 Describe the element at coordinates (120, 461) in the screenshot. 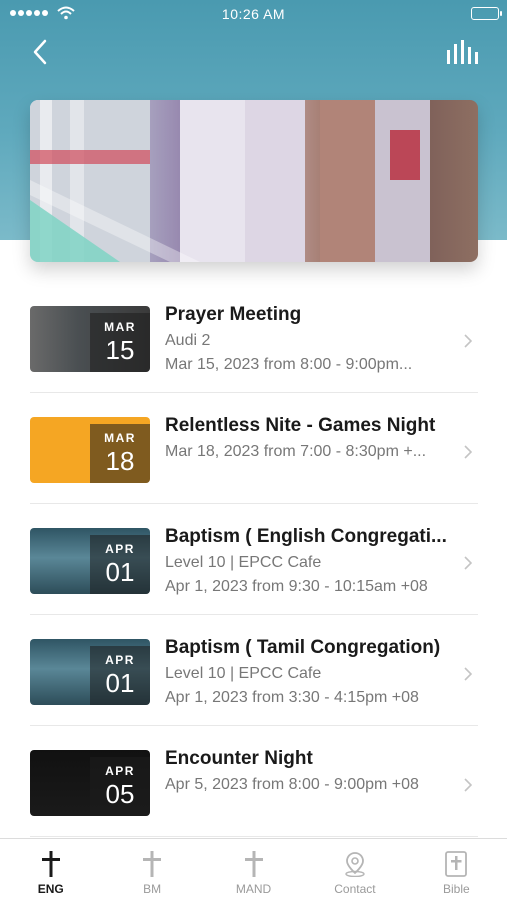

I see `event-day: 18` at that location.